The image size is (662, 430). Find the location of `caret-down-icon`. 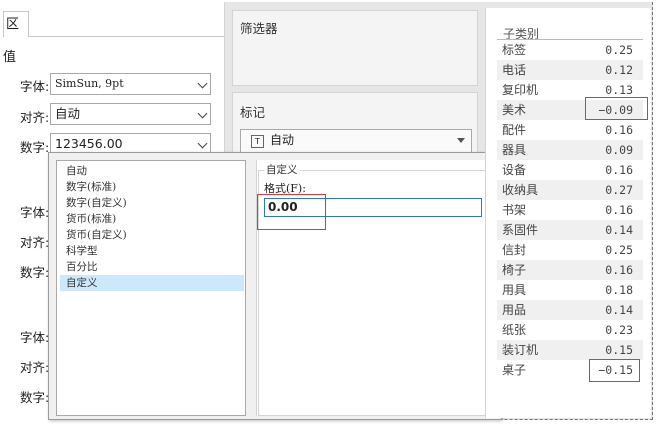

caret-down-icon is located at coordinates (461, 140).